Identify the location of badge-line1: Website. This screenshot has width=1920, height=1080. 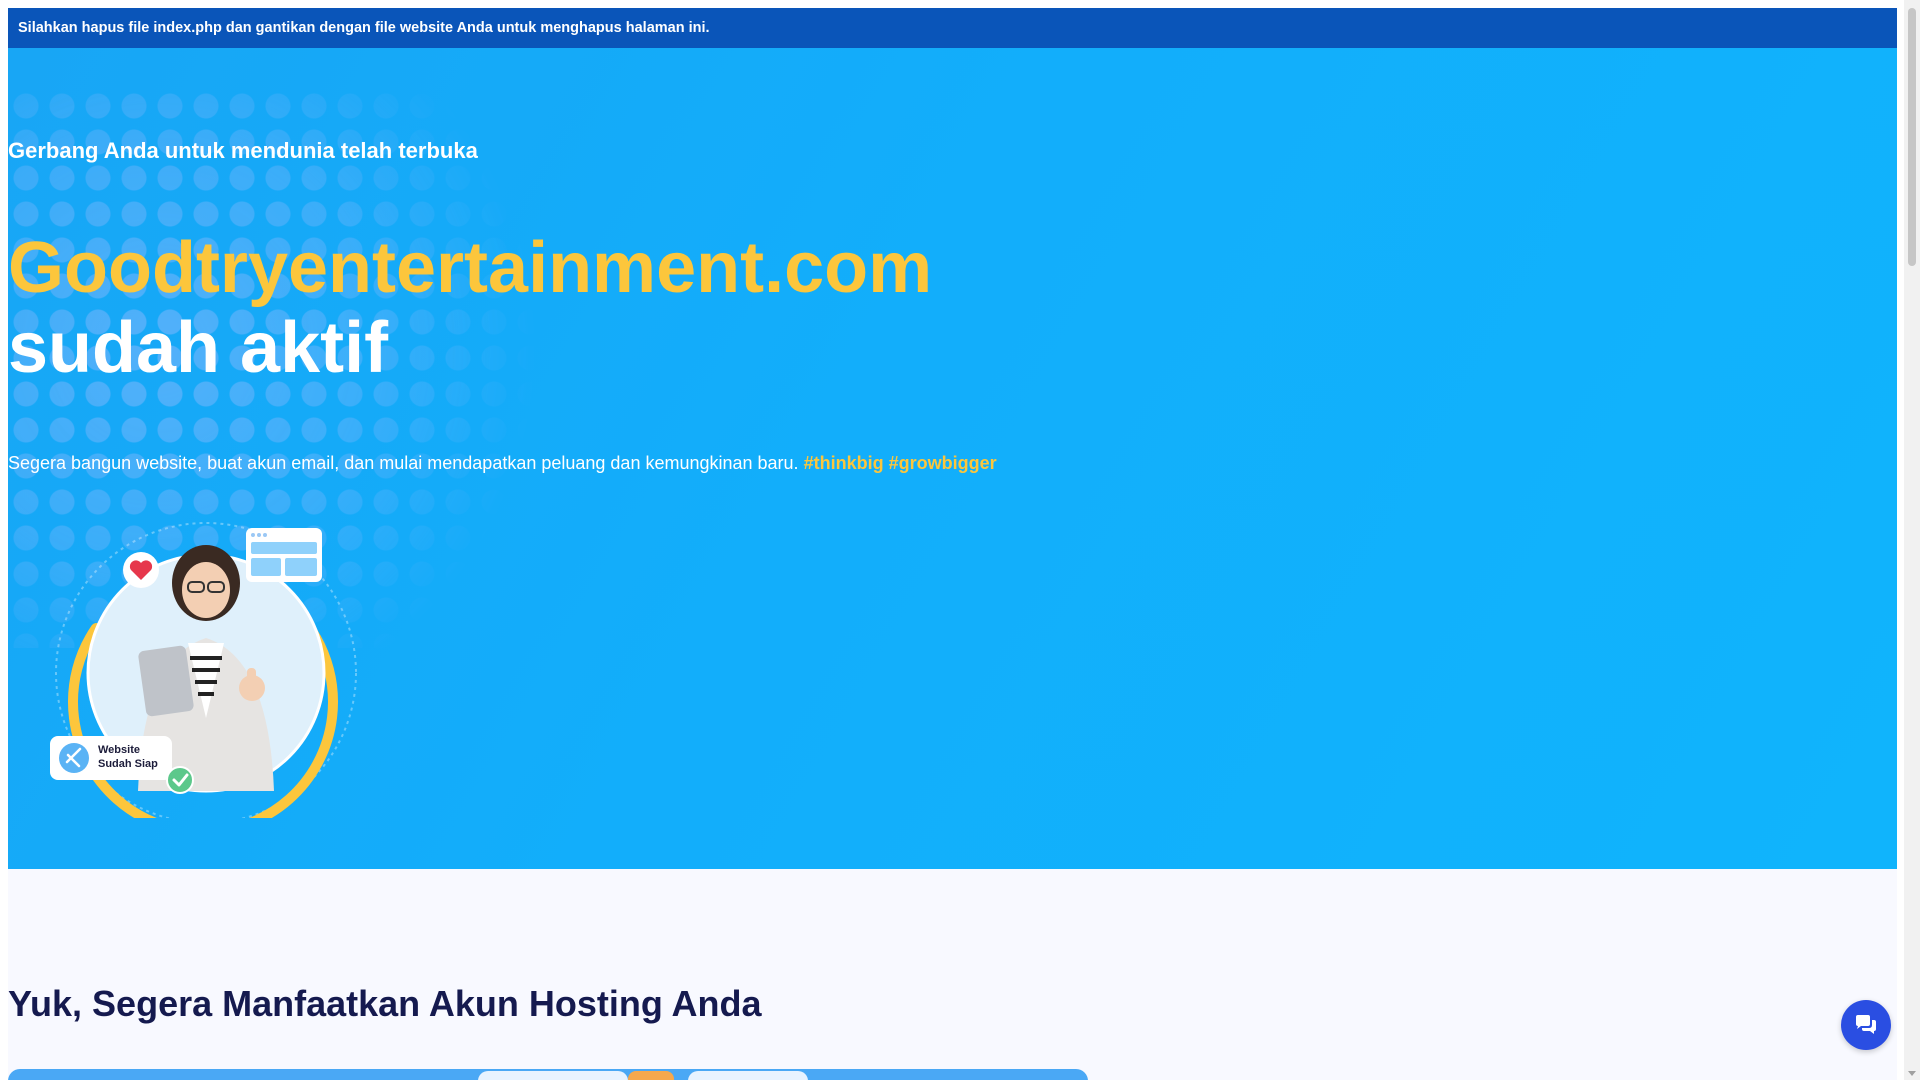
(119, 750).